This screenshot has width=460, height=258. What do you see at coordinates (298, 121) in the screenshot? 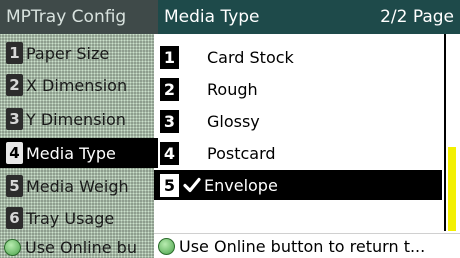
I see `option-glossy: 3 Glossy` at bounding box center [298, 121].